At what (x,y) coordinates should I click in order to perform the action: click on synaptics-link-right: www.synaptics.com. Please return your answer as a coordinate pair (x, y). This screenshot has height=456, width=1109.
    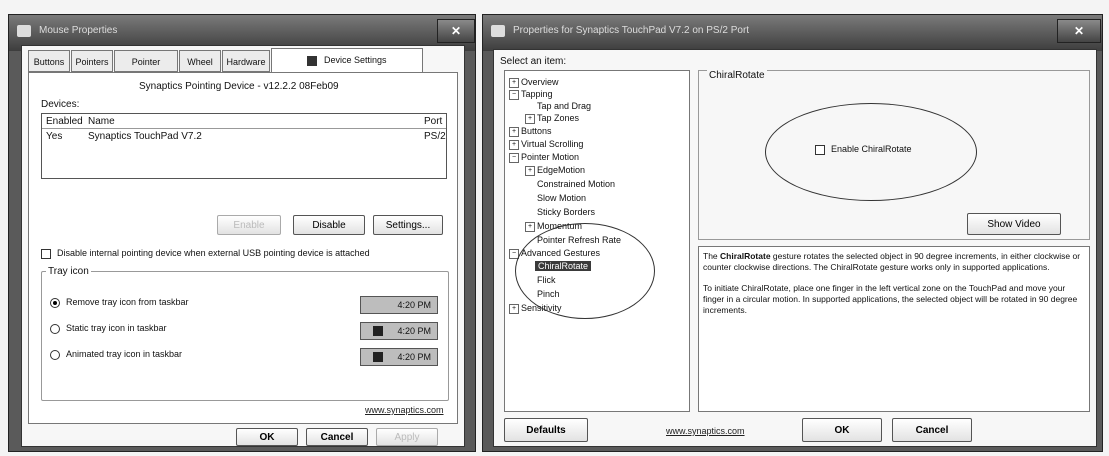
    Looking at the image, I should click on (705, 431).